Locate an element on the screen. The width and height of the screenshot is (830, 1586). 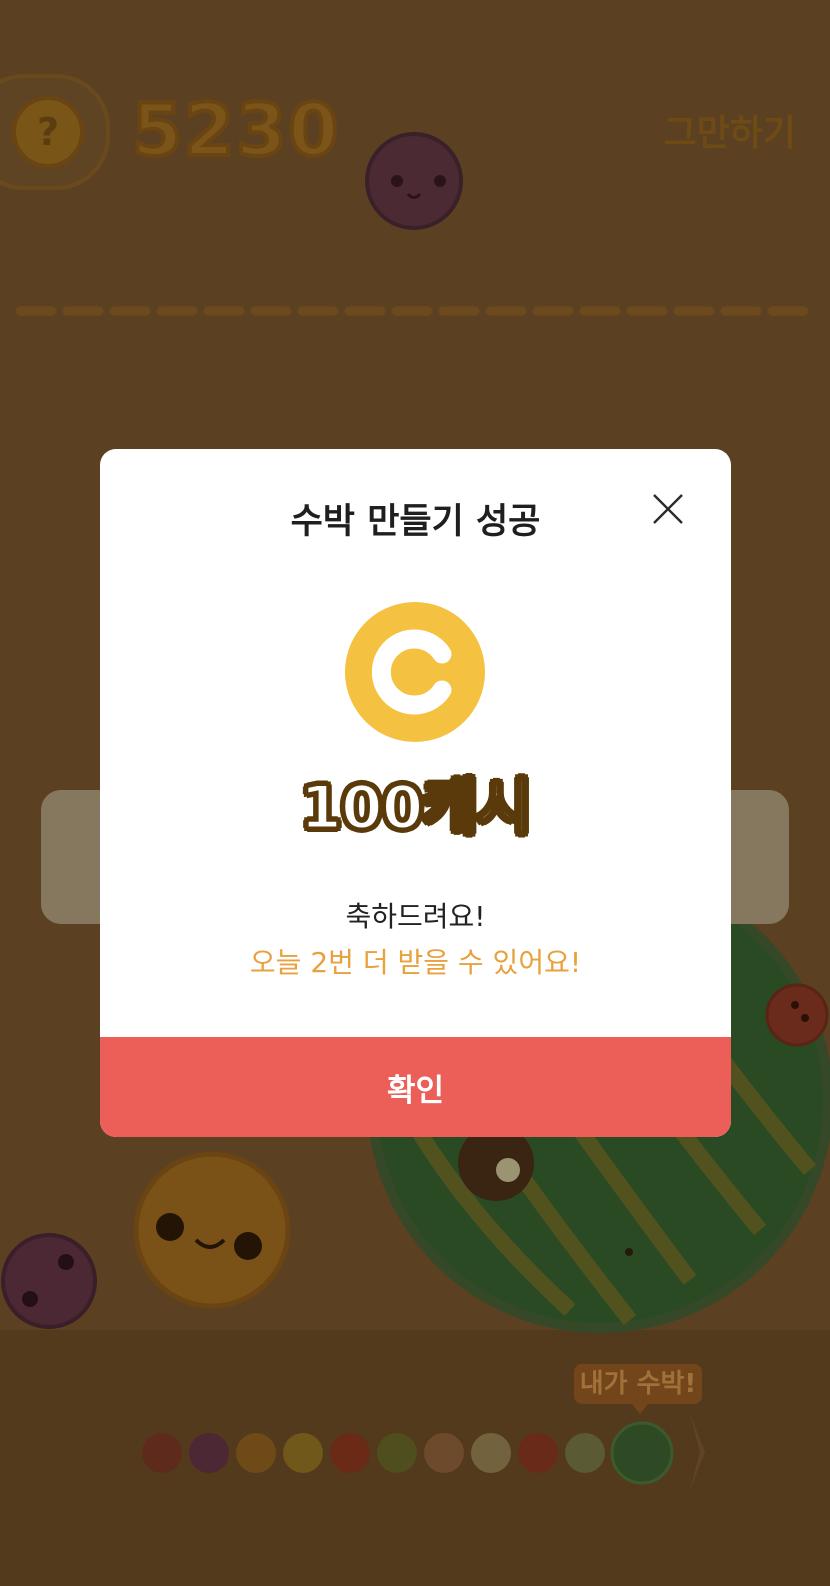
progress-grape is located at coordinates (209, 1453).